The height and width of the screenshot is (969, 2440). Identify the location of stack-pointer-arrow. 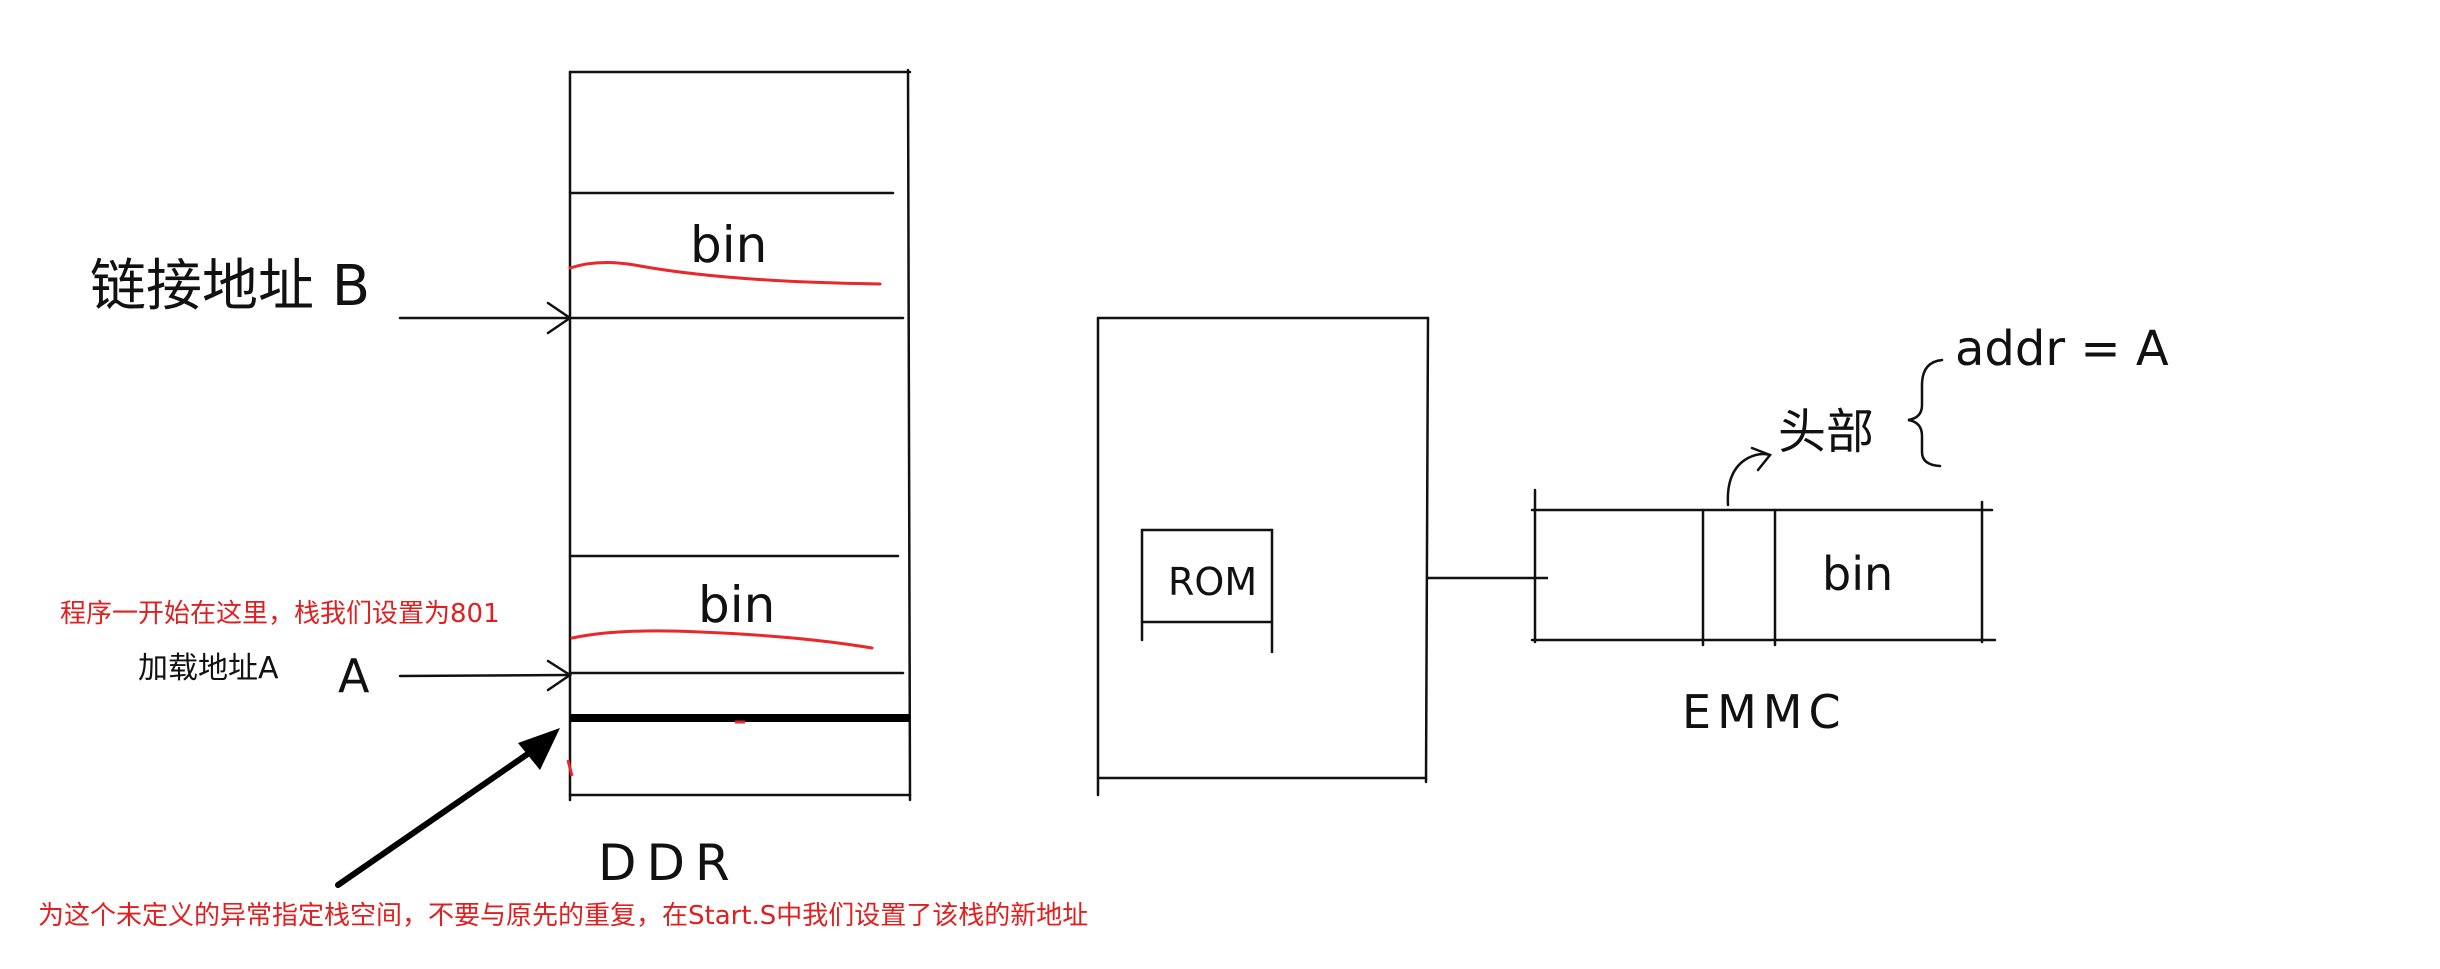
(447, 808).